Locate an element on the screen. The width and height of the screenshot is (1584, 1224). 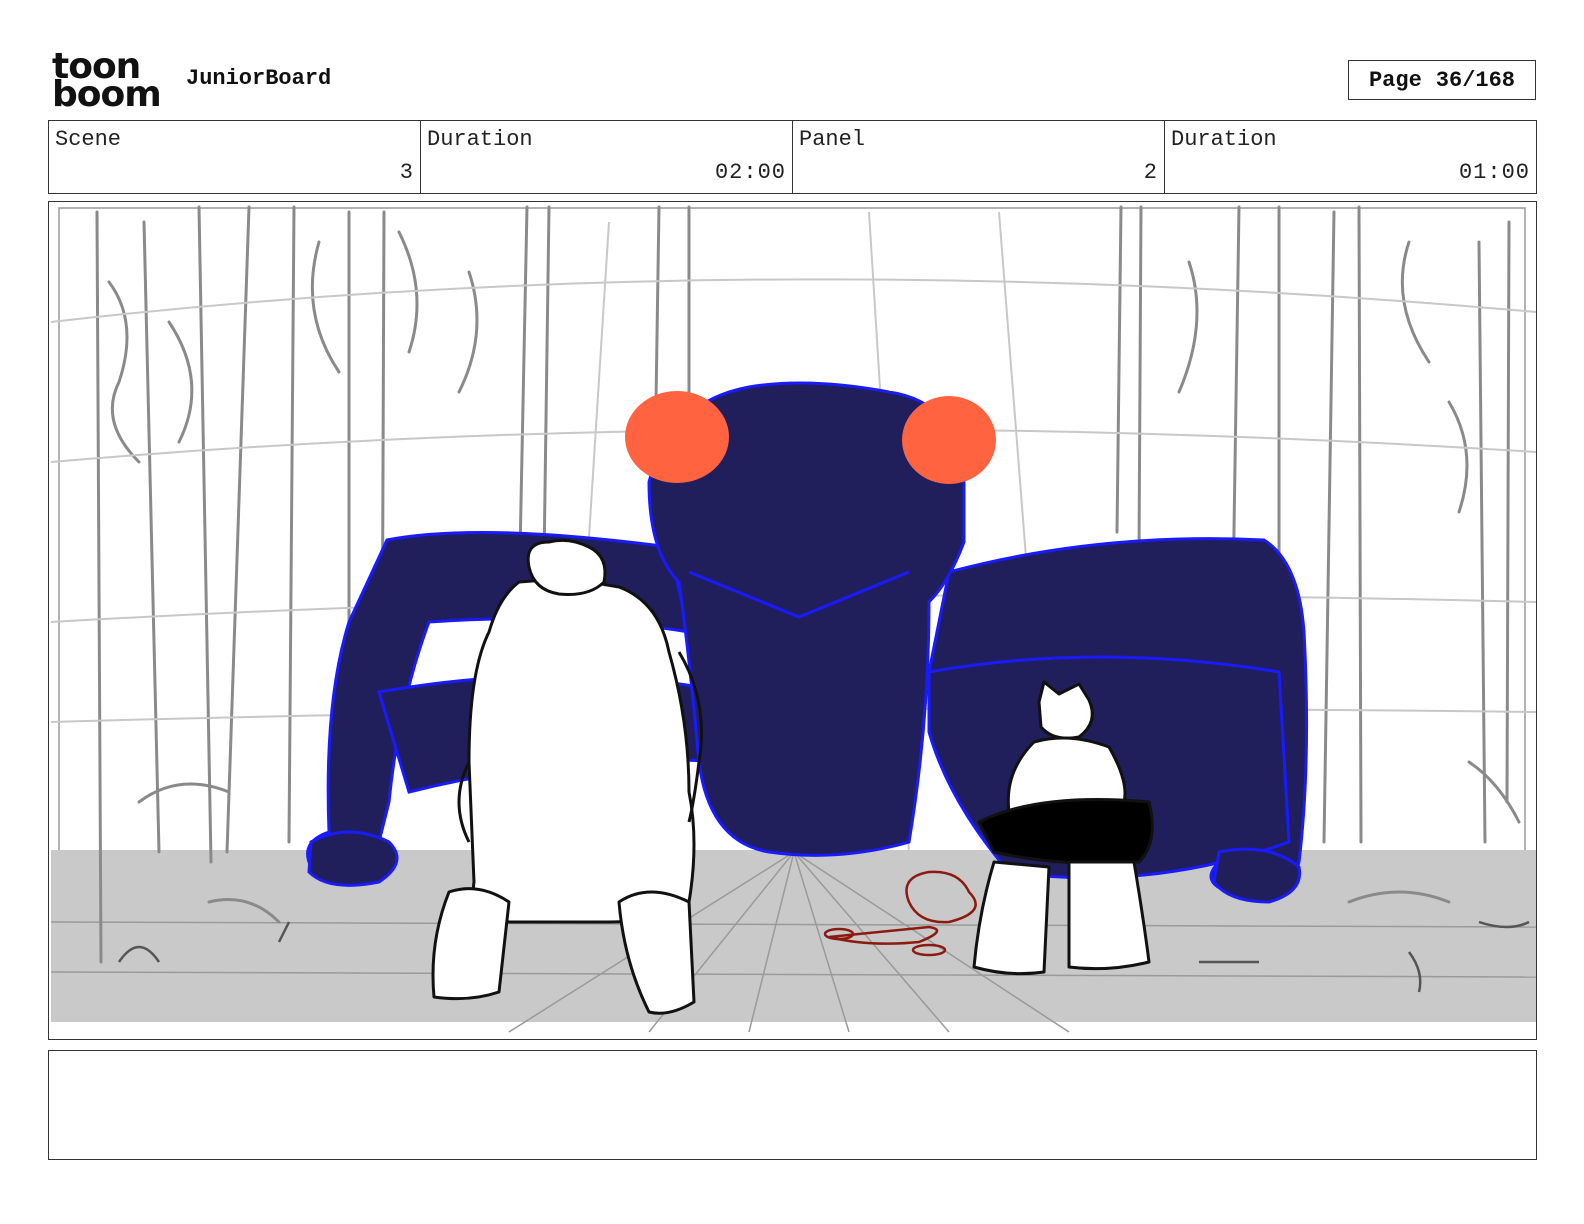
app-title: JuniorBoard is located at coordinates (259, 78).